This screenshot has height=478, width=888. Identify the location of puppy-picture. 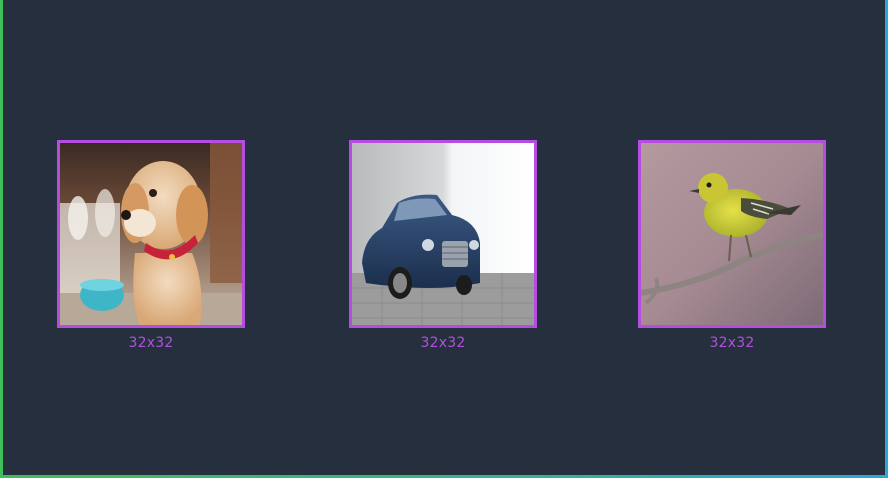
(151, 234).